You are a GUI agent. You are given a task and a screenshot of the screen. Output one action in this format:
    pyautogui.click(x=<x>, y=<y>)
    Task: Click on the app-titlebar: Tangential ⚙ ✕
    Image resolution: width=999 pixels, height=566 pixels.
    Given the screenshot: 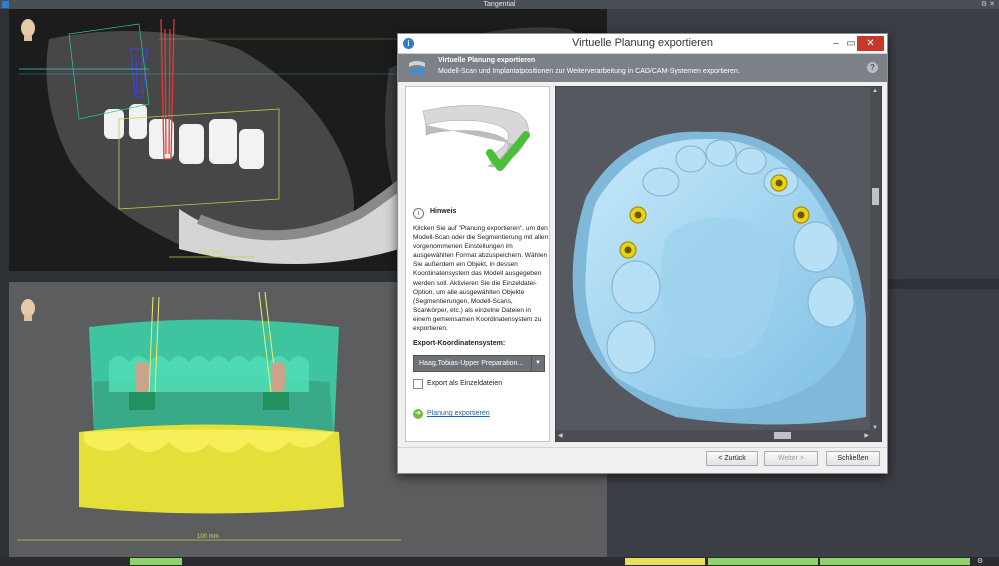 What is the action you would take?
    pyautogui.click(x=499, y=4)
    